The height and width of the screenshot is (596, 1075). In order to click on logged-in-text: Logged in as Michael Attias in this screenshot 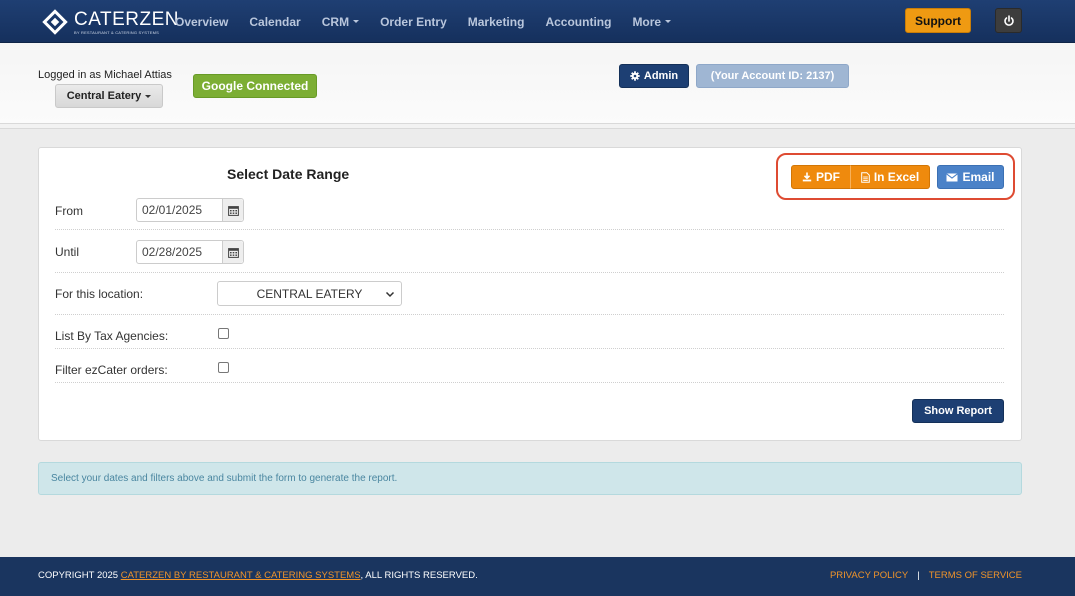, I will do `click(105, 75)`.